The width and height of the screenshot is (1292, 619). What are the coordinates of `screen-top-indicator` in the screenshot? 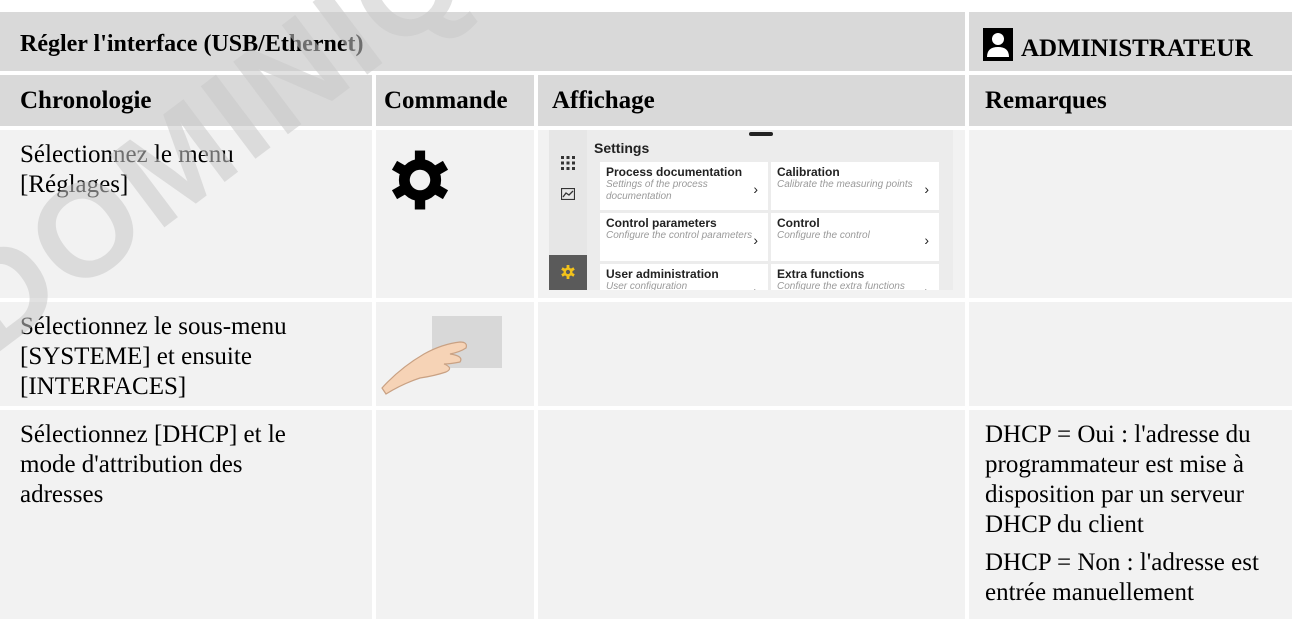 It's located at (761, 134).